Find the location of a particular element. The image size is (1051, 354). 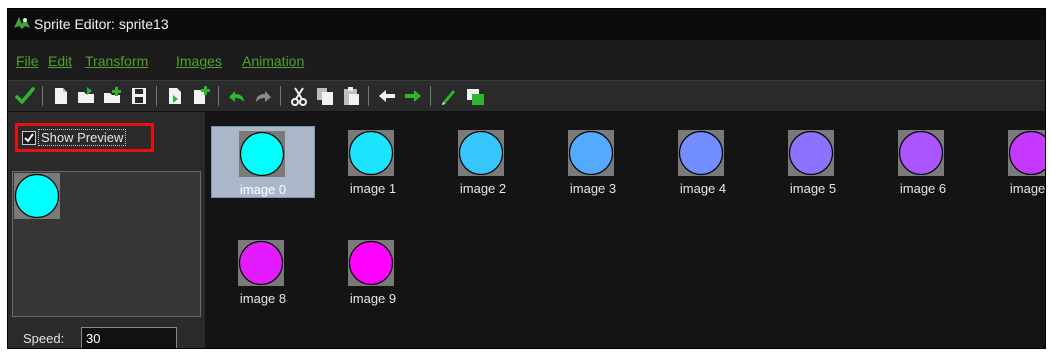

image-label: image 7 is located at coordinates (1027, 188).